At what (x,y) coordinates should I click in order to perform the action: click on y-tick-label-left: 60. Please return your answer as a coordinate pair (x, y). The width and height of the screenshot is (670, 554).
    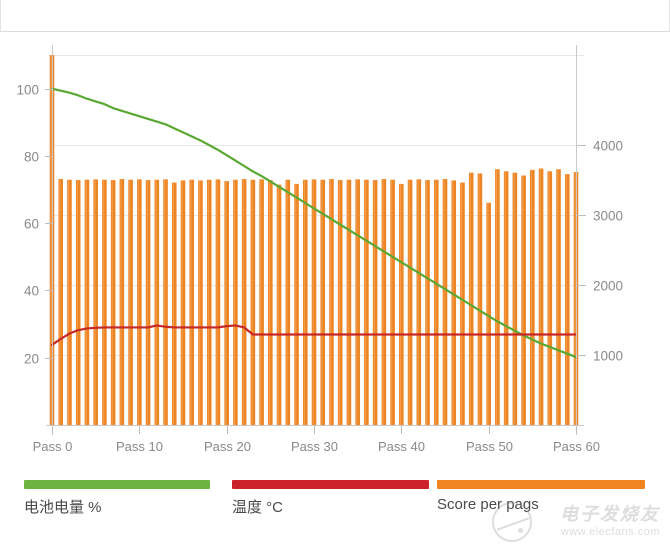
    Looking at the image, I should click on (31, 224).